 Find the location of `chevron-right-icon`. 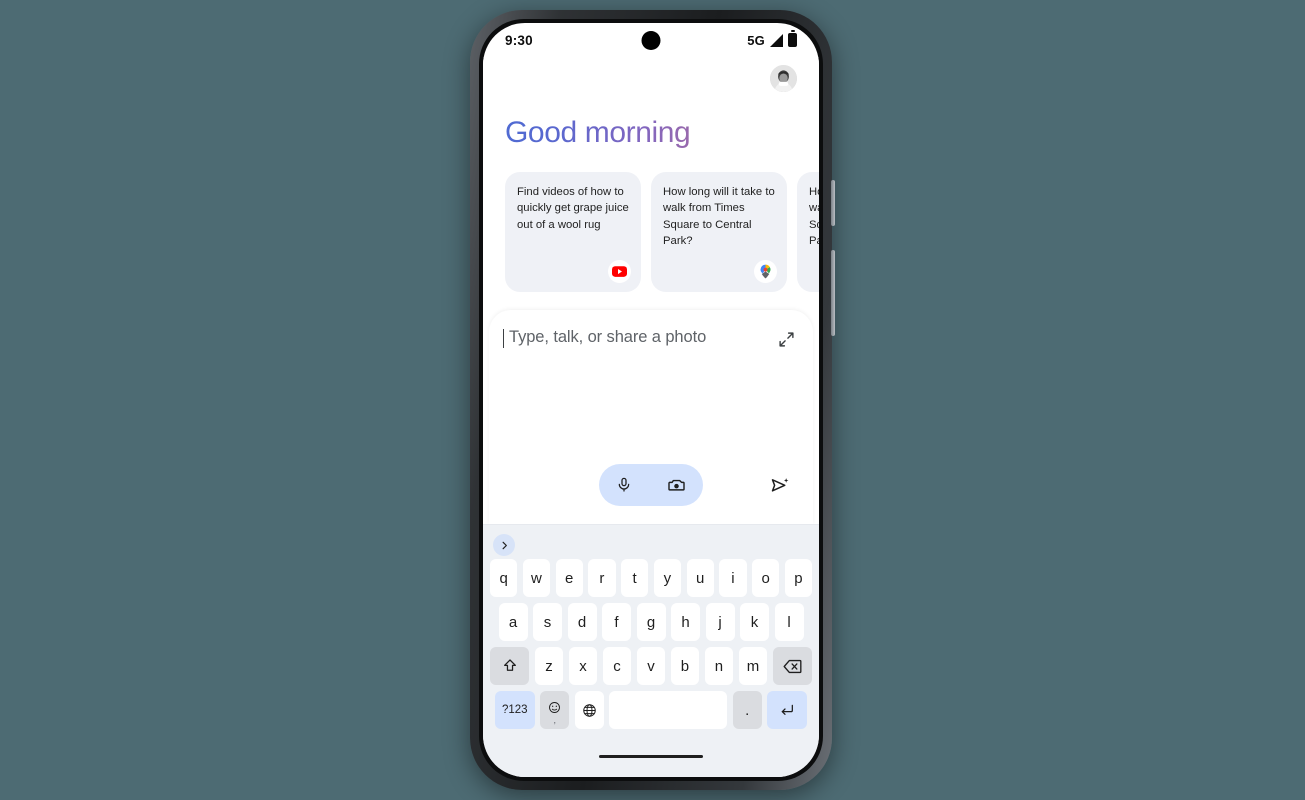

chevron-right-icon is located at coordinates (504, 545).